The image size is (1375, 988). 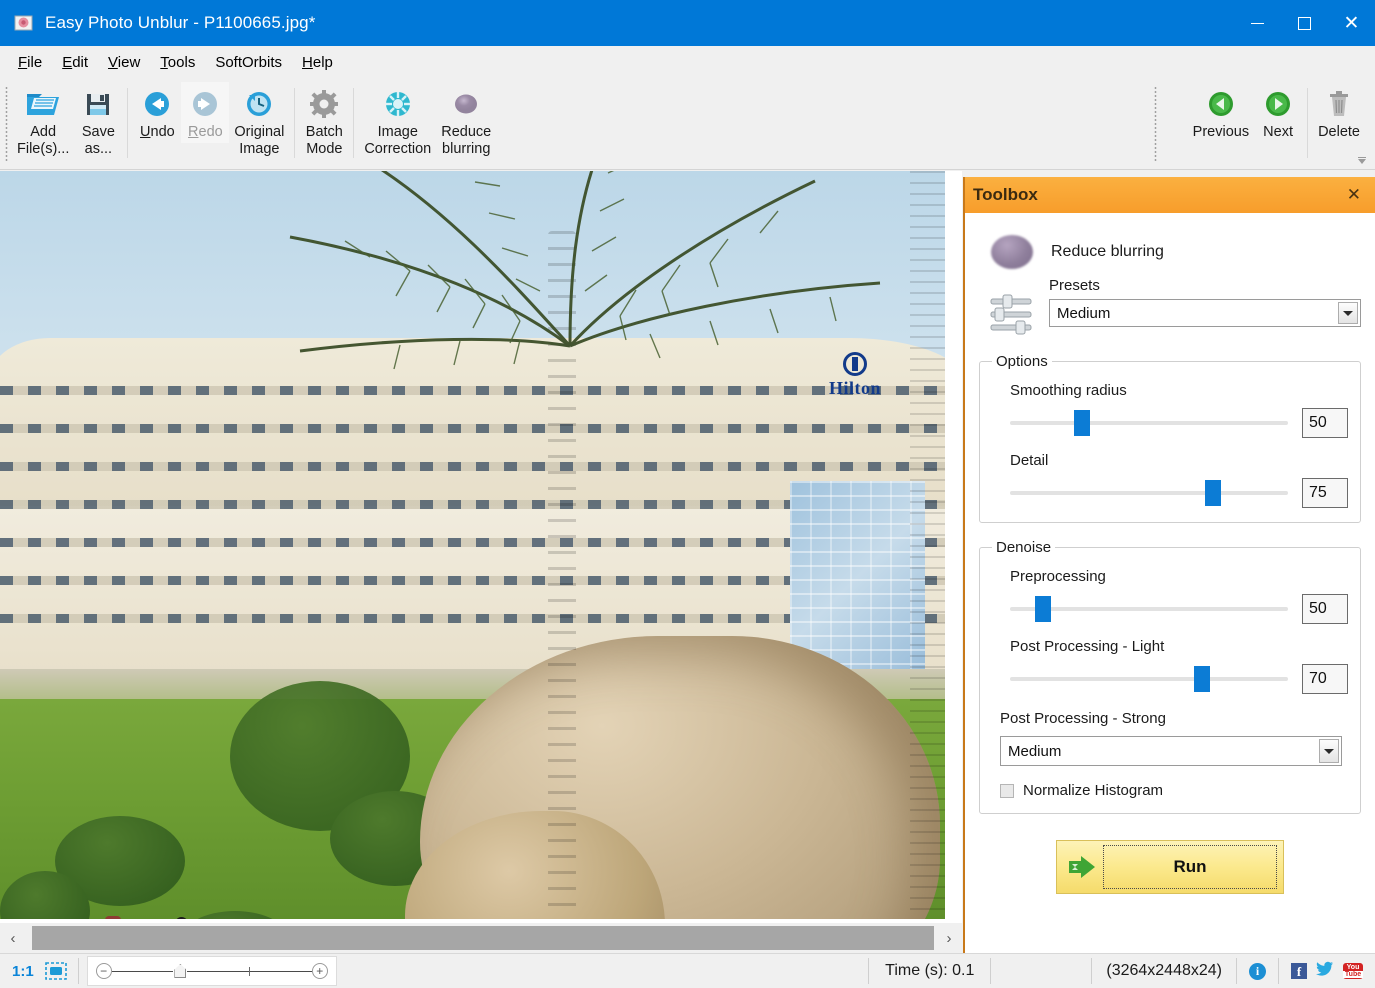 What do you see at coordinates (1325, 971) in the screenshot?
I see `twitter-icon` at bounding box center [1325, 971].